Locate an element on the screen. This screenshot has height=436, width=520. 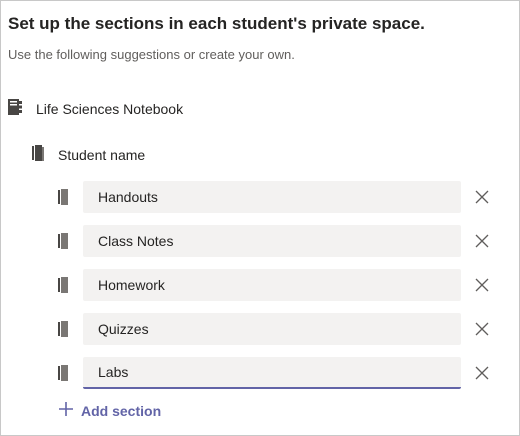
notebook-name: Life Sciences Notebook is located at coordinates (110, 109).